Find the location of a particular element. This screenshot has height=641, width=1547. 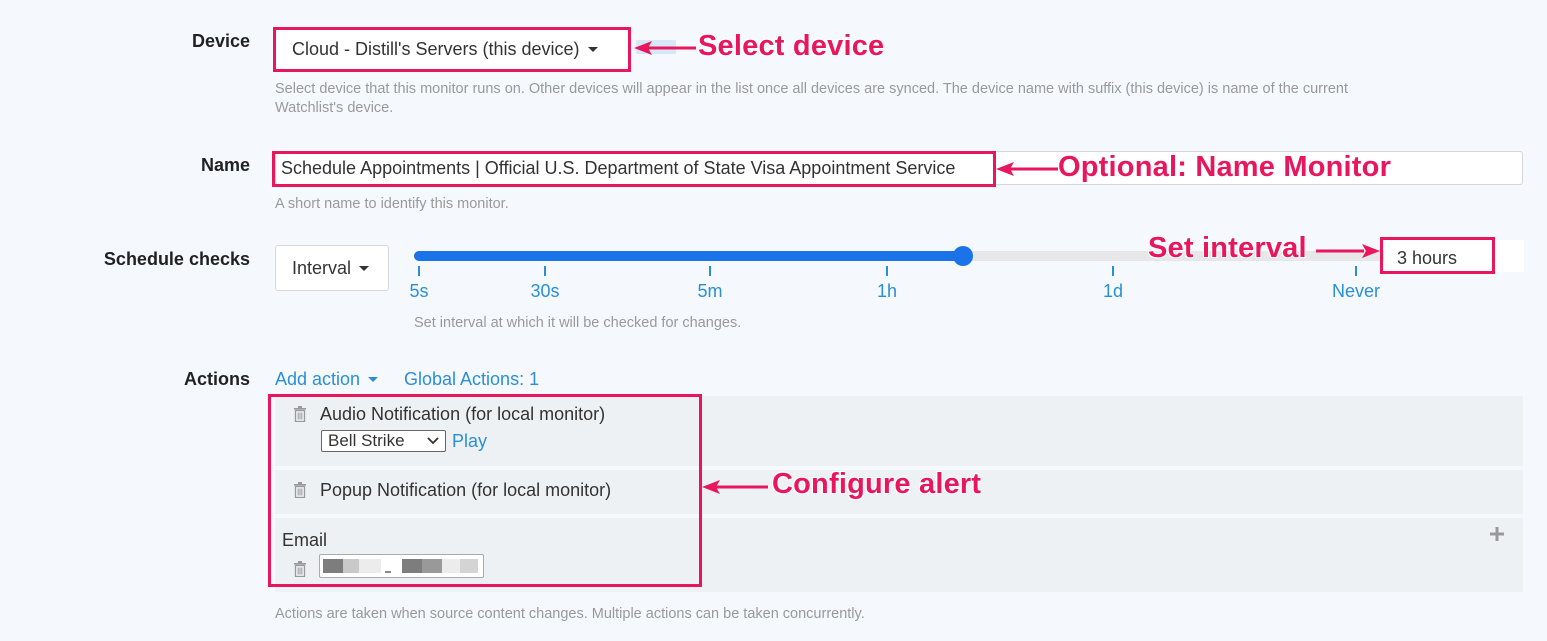

name-help: A short name to identify this monitor. is located at coordinates (392, 204).